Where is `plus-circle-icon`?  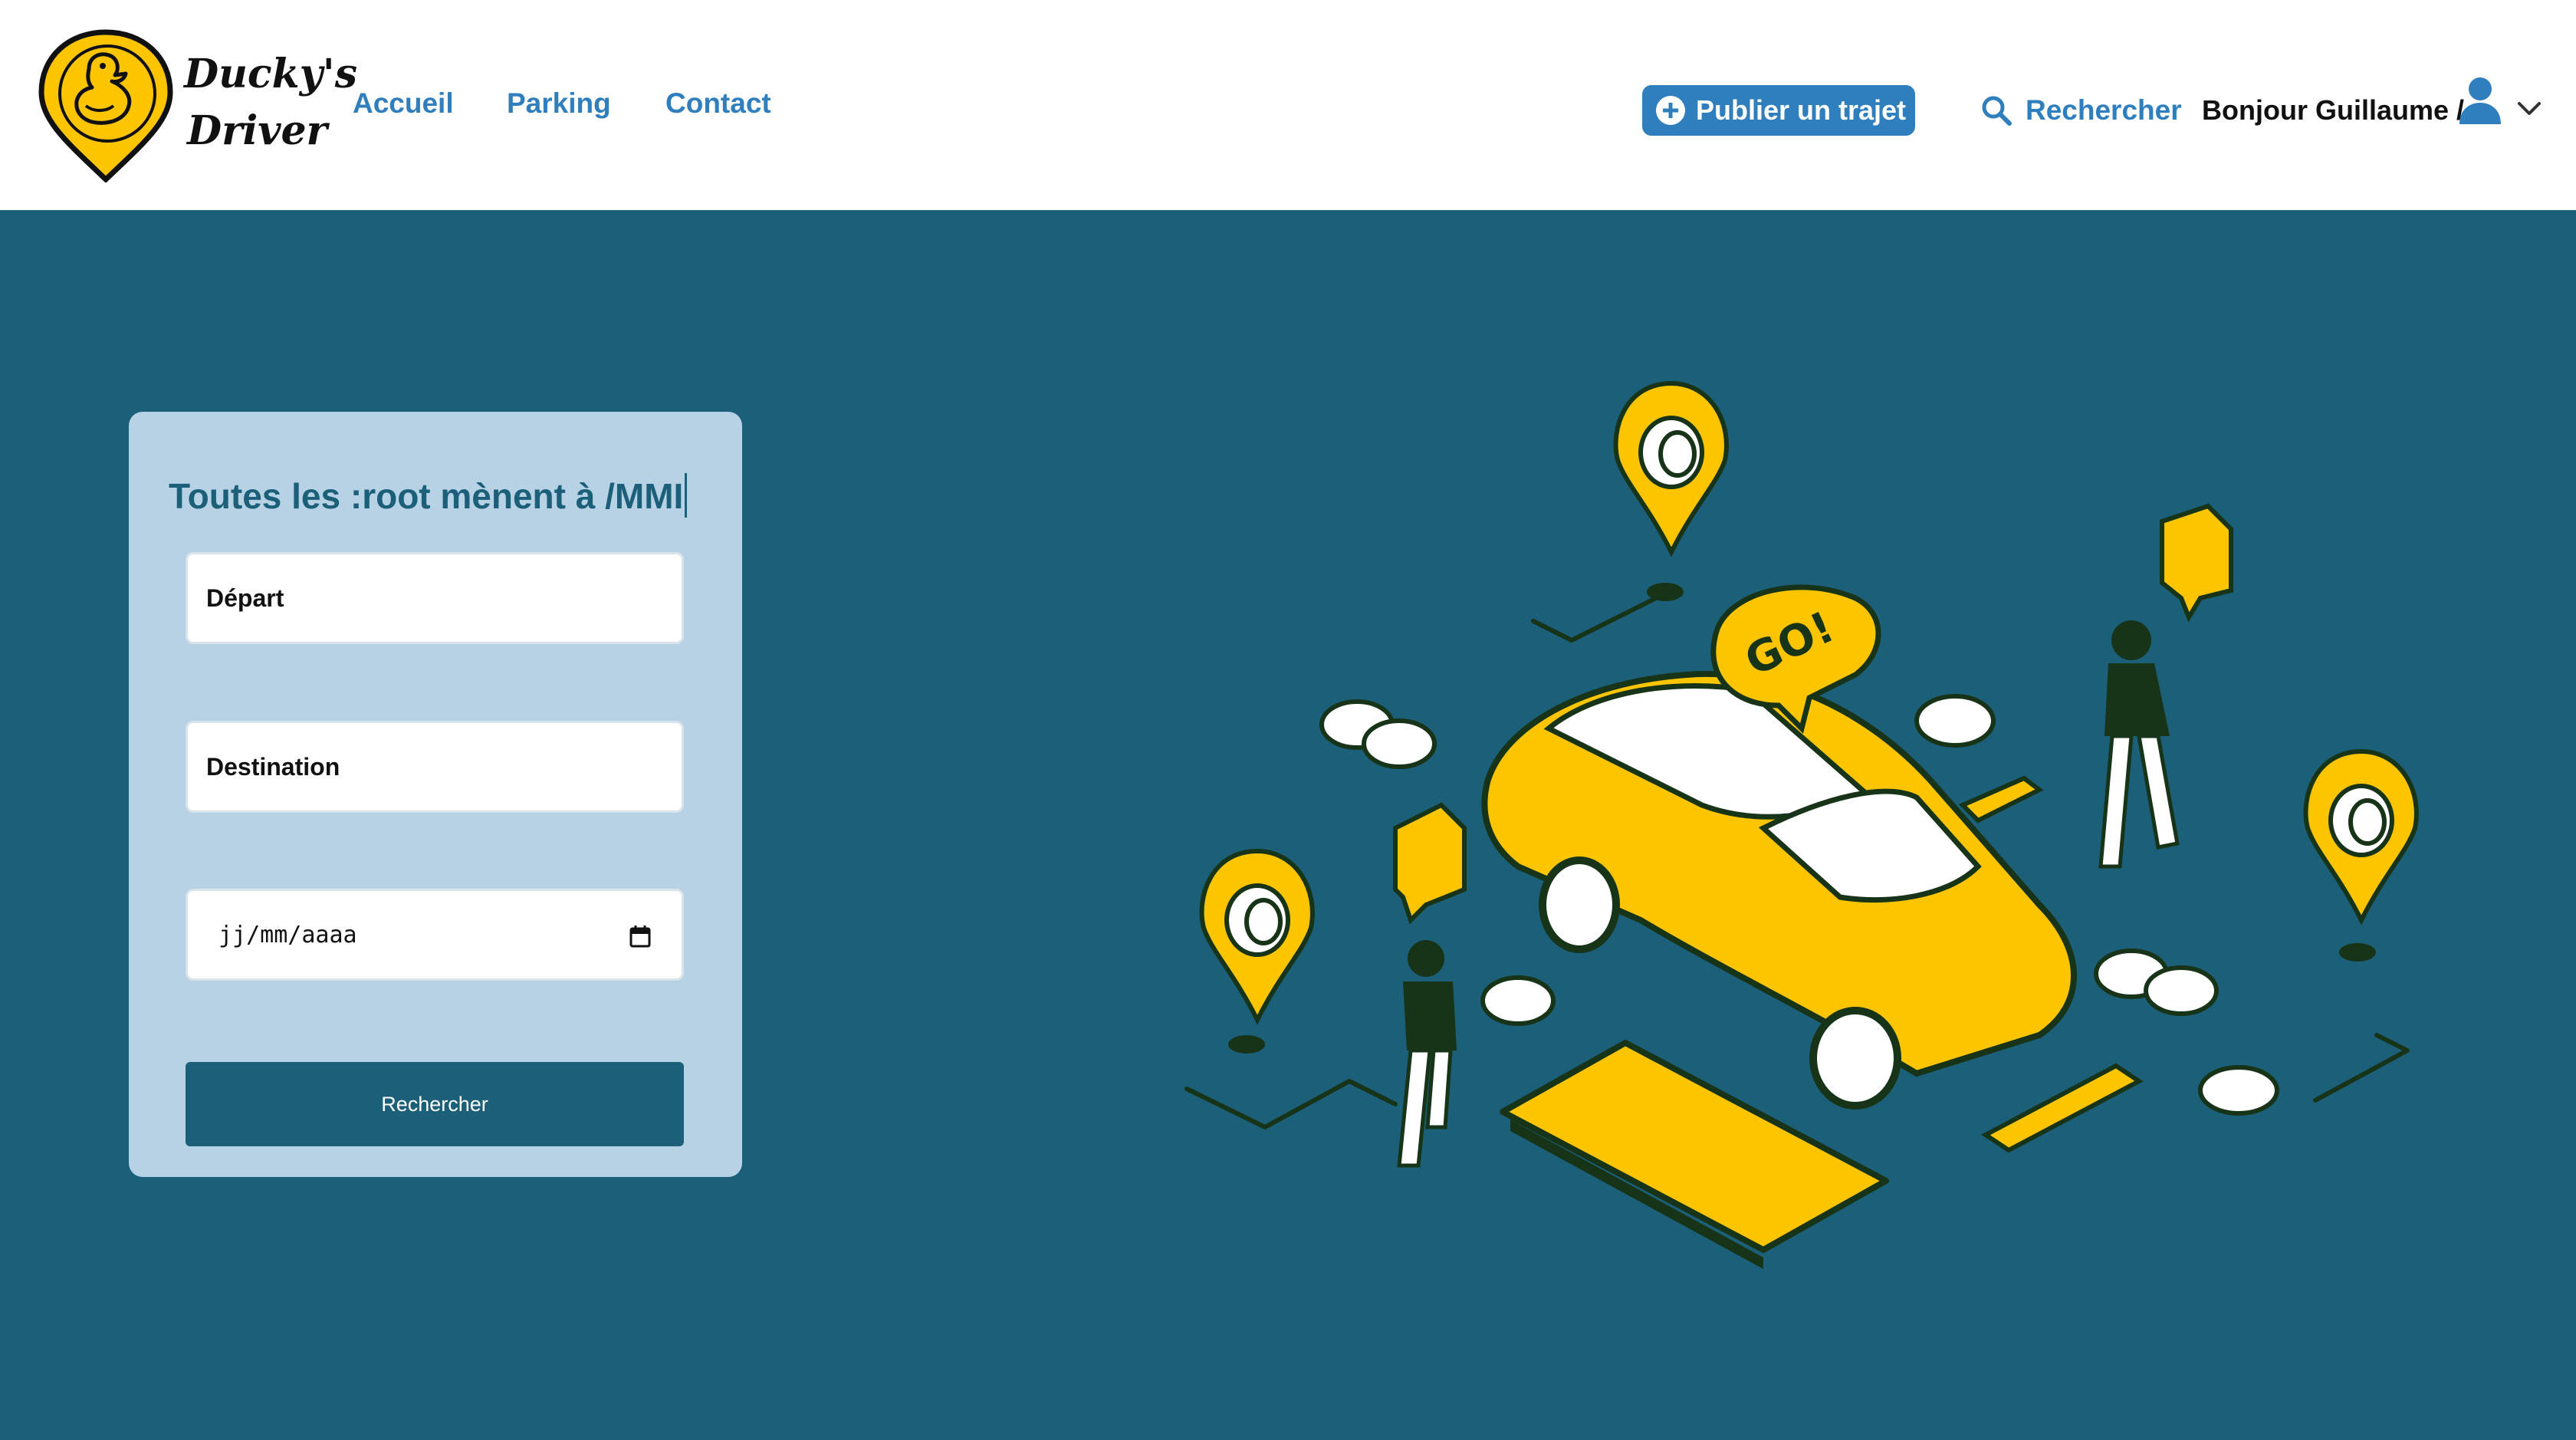
plus-circle-icon is located at coordinates (1671, 110).